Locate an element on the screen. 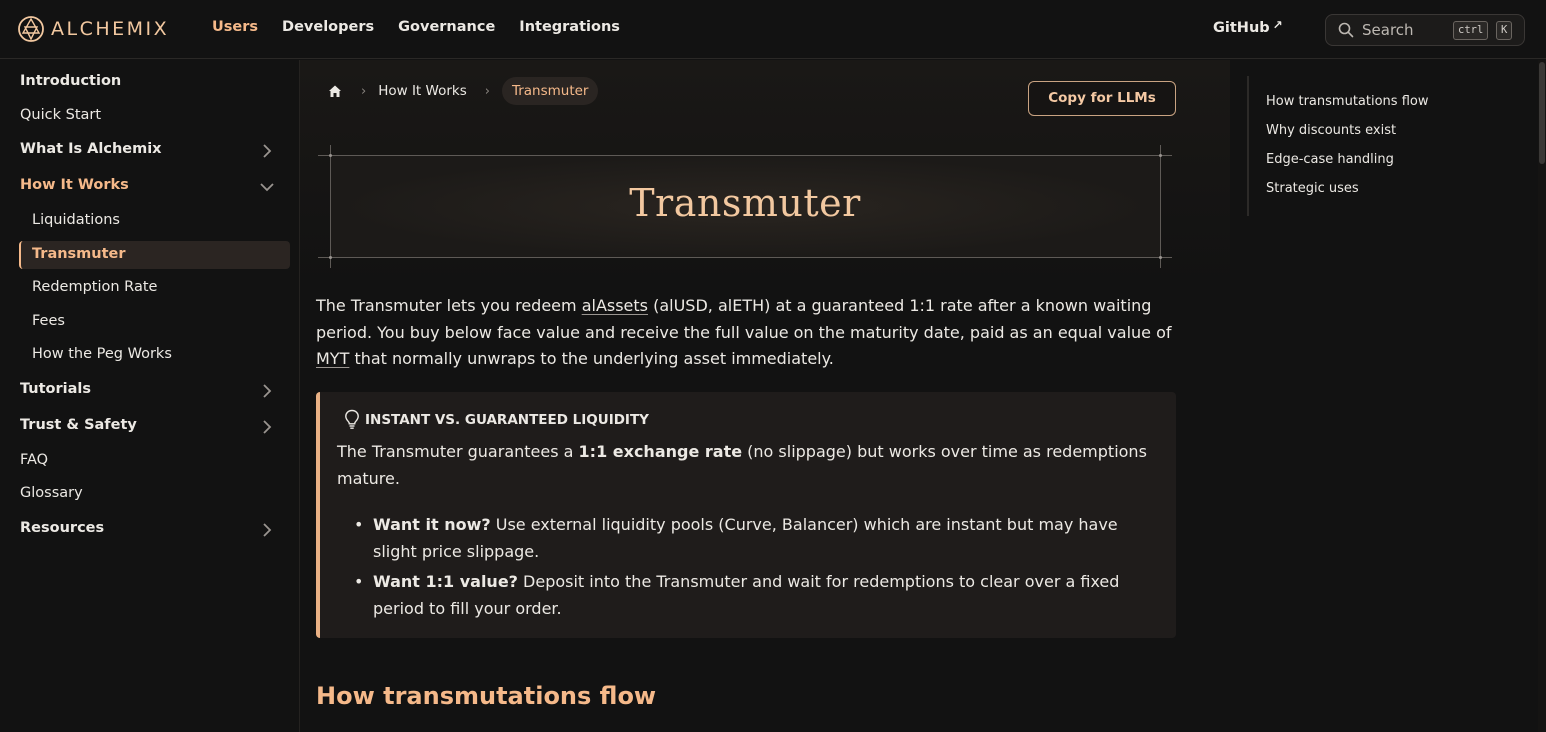 The height and width of the screenshot is (732, 1546). github-label: GitHub is located at coordinates (1241, 28).